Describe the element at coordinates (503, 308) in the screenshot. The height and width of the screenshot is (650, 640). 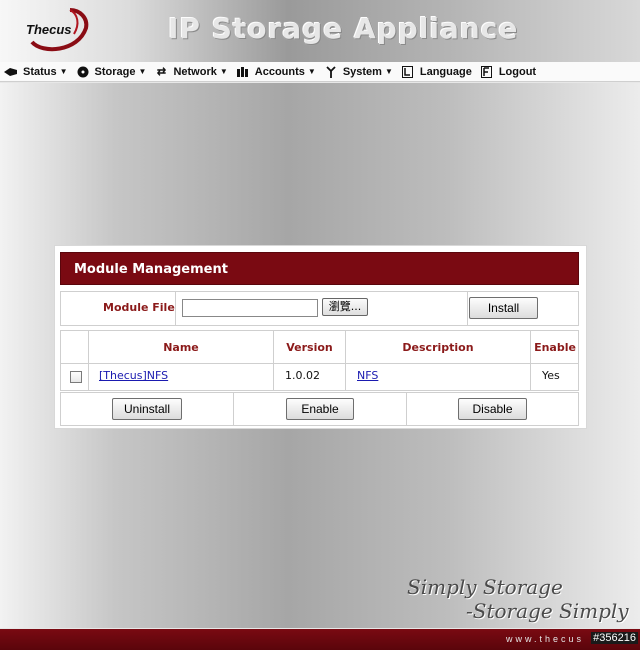
I see `install-button: Install` at that location.